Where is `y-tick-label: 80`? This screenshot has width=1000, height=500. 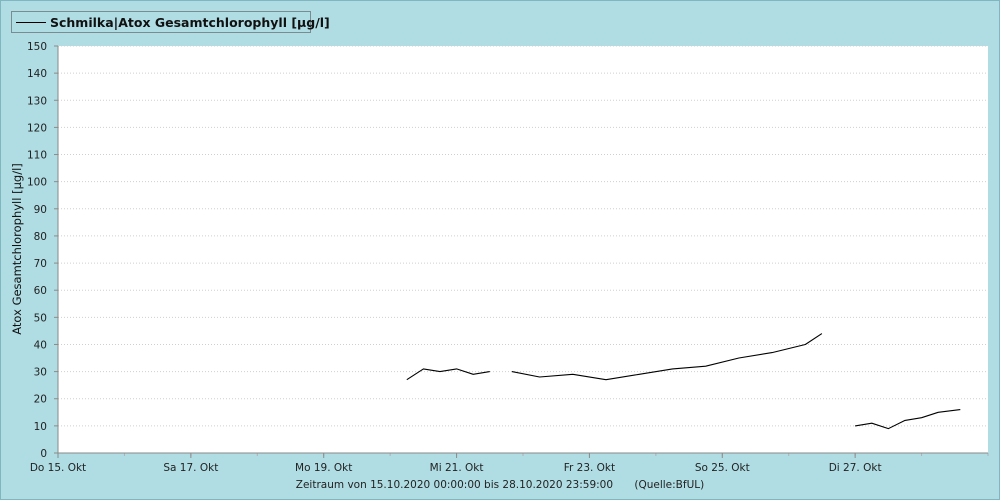 y-tick-label: 80 is located at coordinates (40, 237).